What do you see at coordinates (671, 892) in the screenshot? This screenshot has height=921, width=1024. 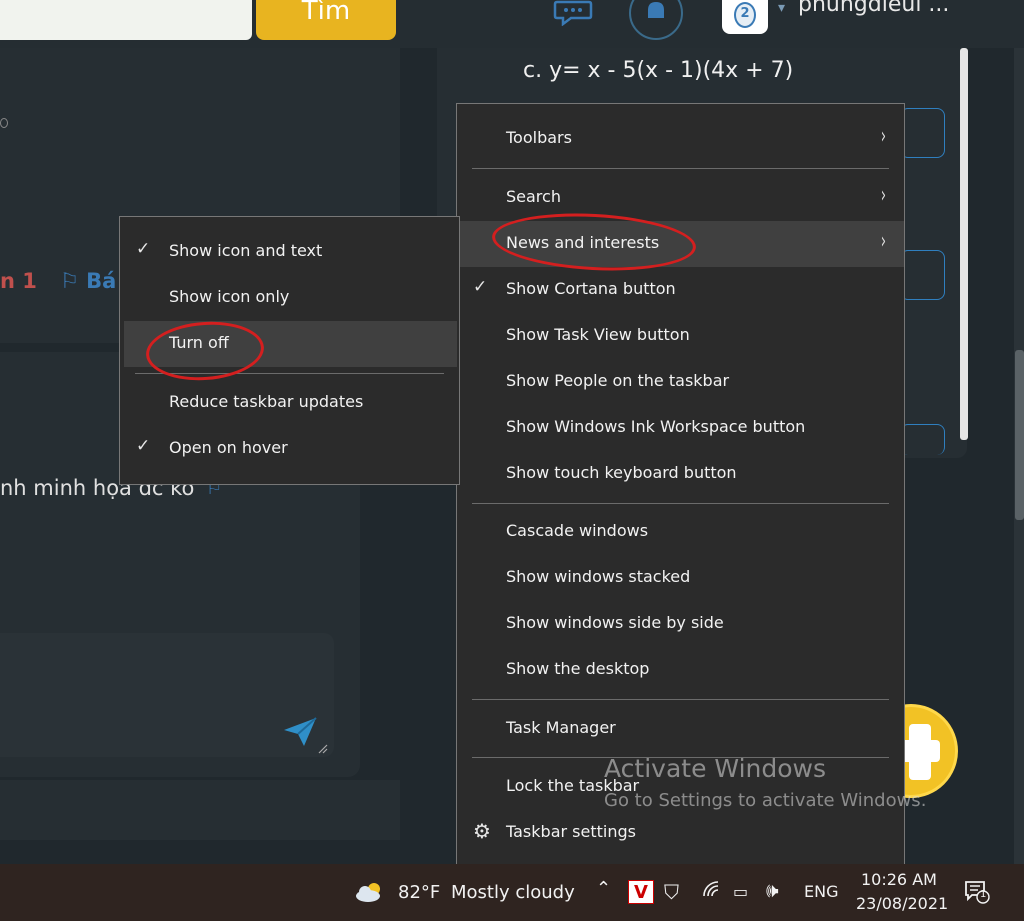 I see `defender-shield-icon: ⛉` at bounding box center [671, 892].